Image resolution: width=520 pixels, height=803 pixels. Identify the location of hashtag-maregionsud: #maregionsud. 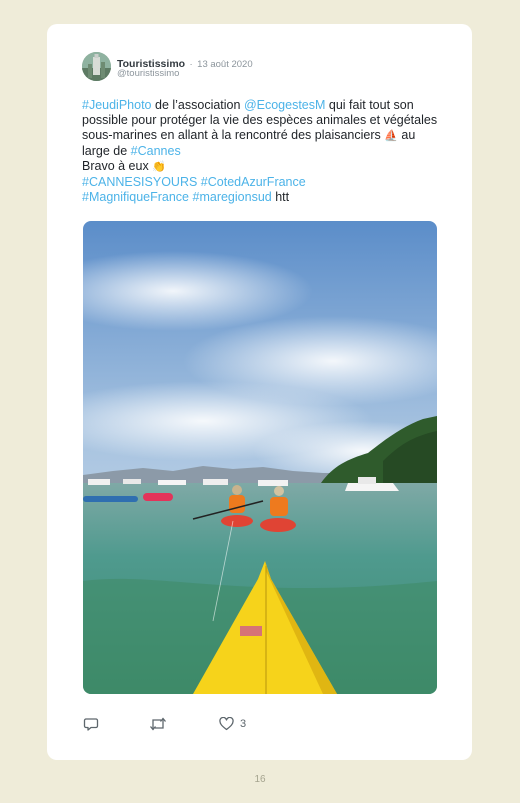
(232, 197).